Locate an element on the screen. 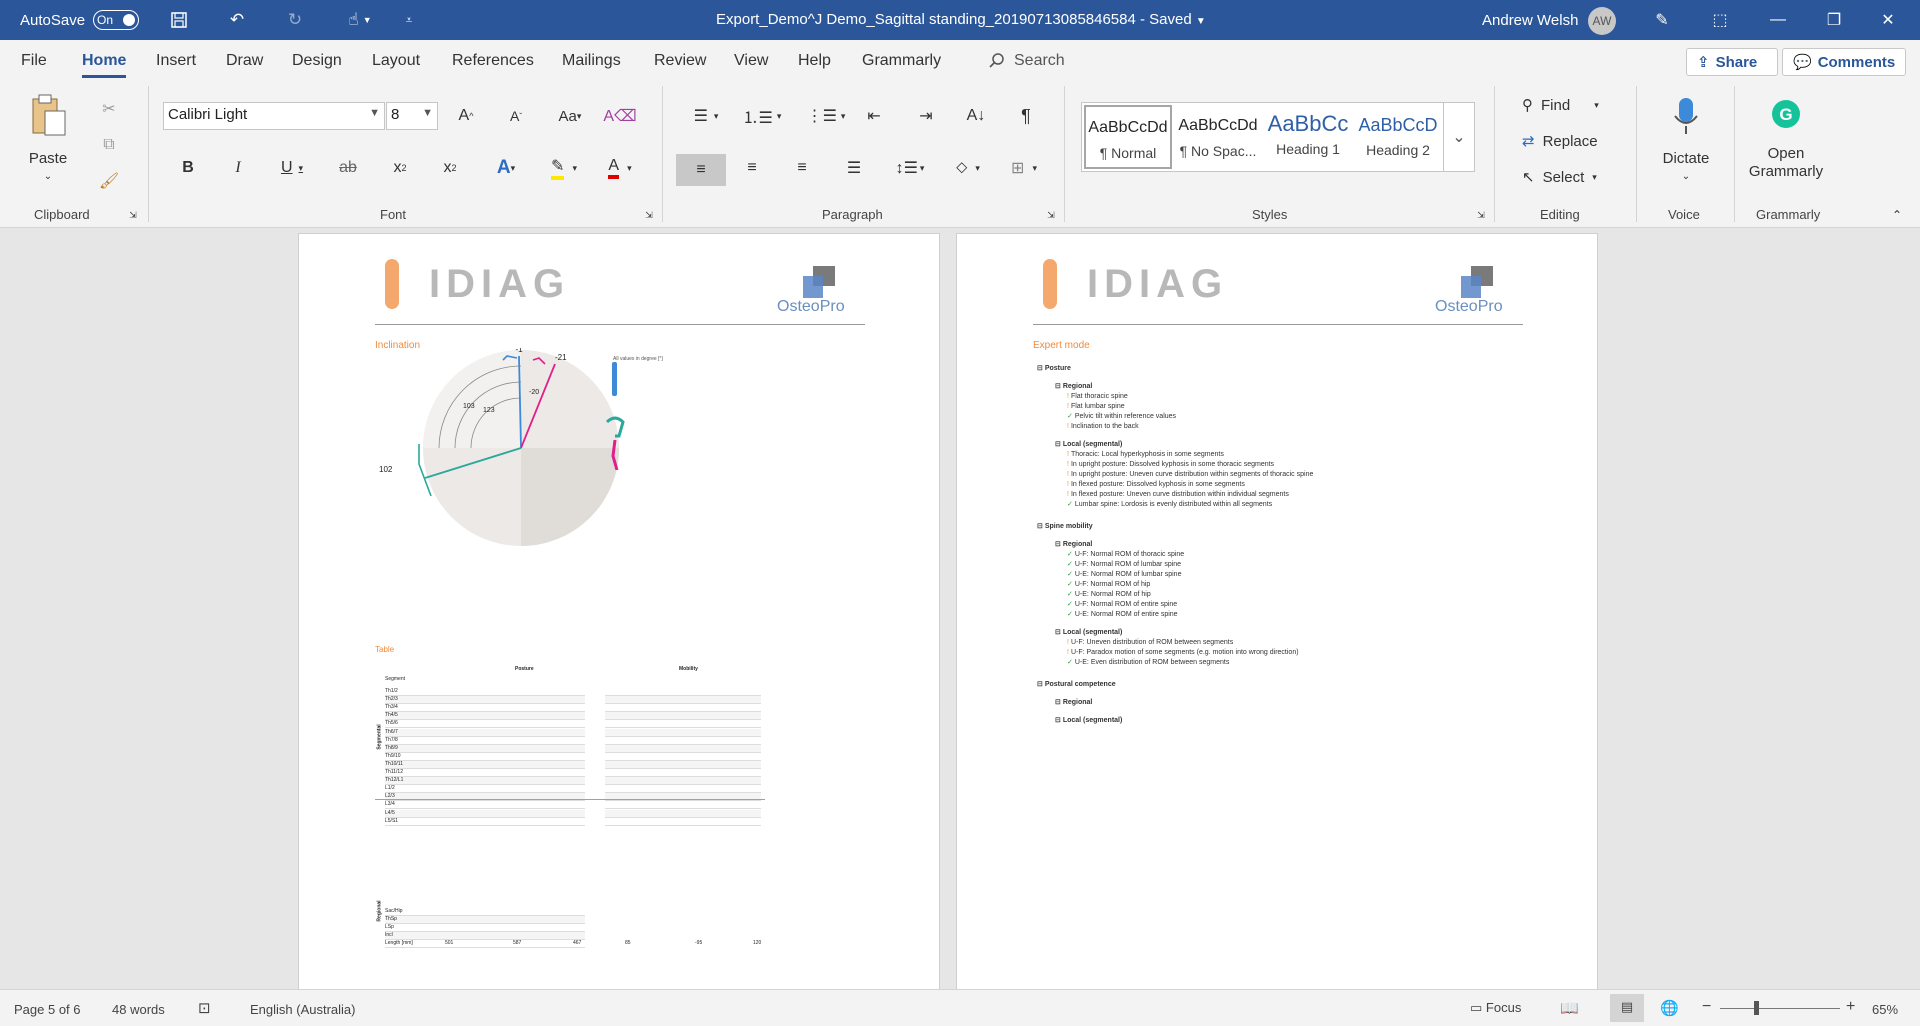  search-box: Search is located at coordinates (1026, 61).